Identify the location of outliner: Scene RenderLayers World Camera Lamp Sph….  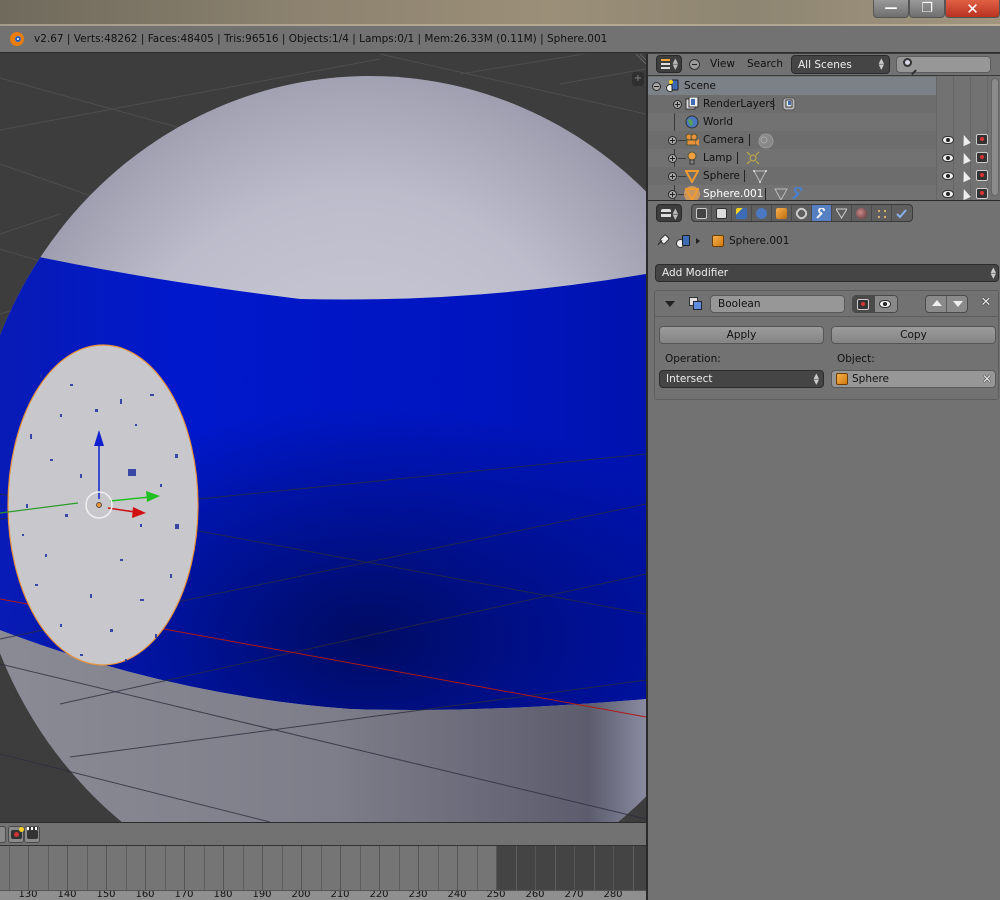
(824, 138).